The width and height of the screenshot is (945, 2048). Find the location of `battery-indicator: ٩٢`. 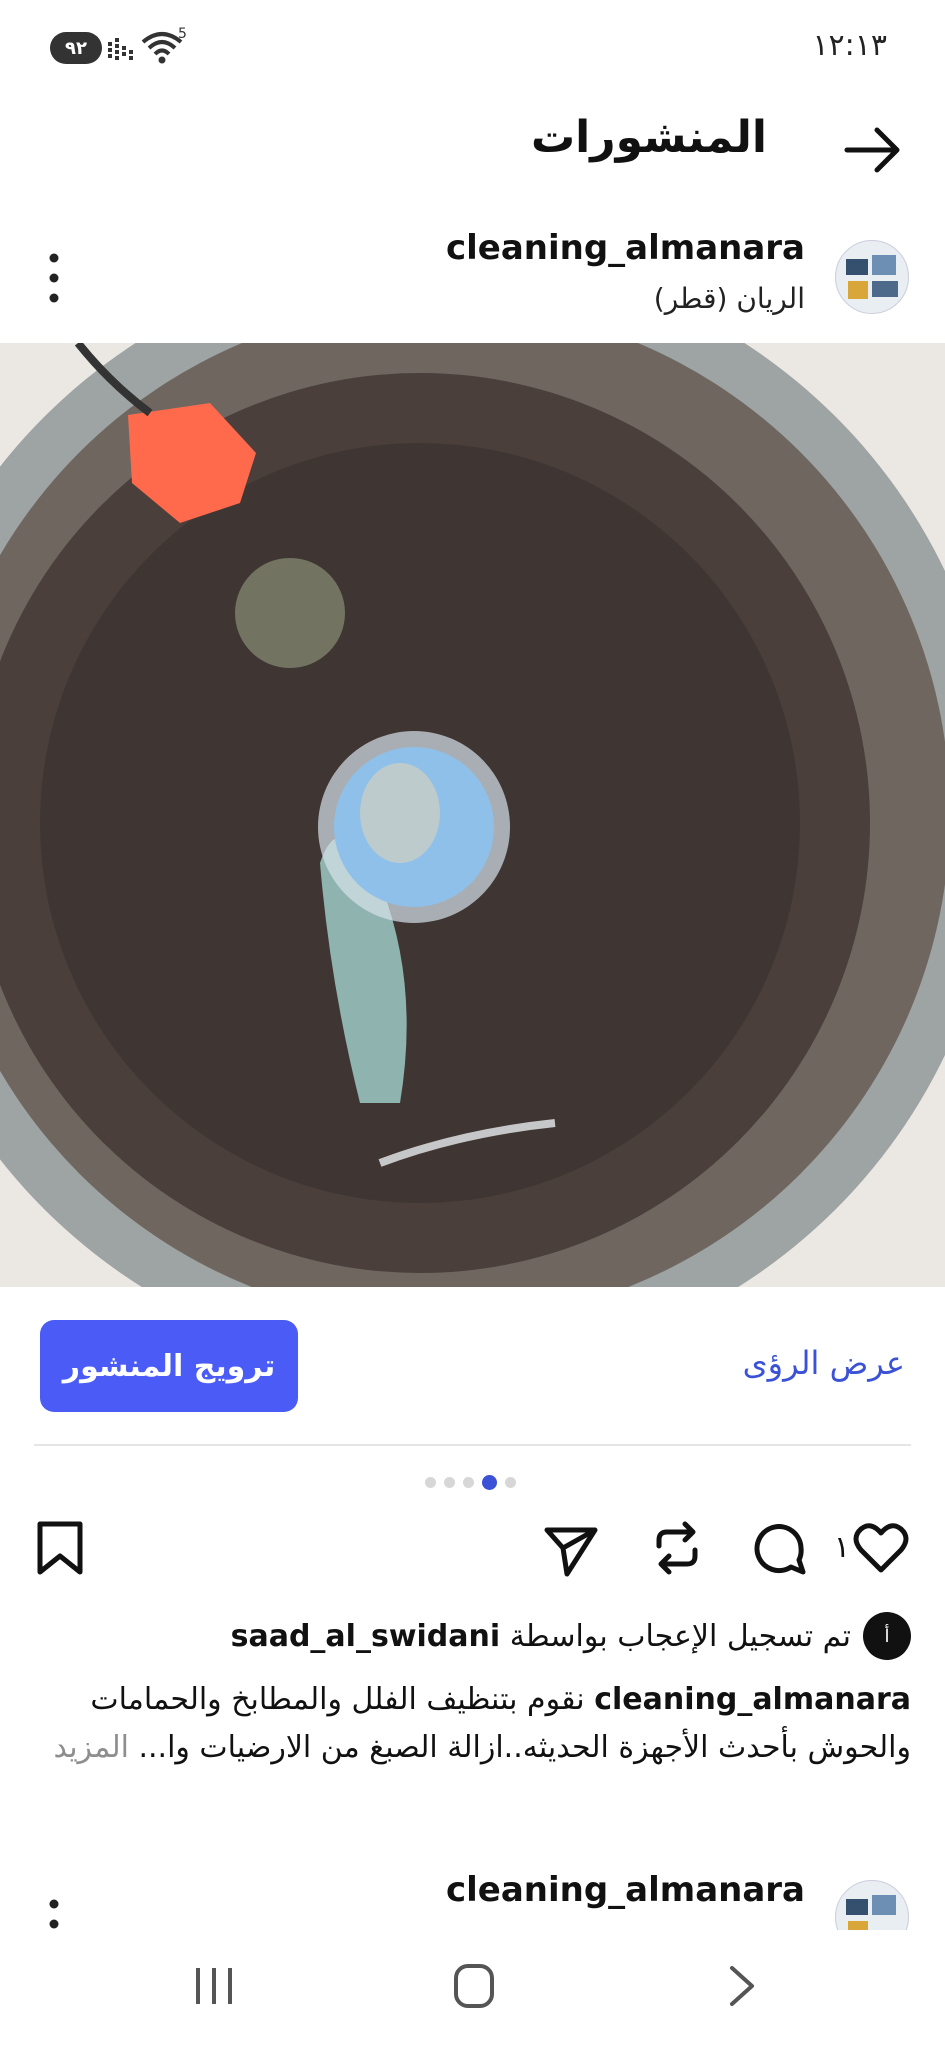

battery-indicator: ٩٢ is located at coordinates (76, 48).